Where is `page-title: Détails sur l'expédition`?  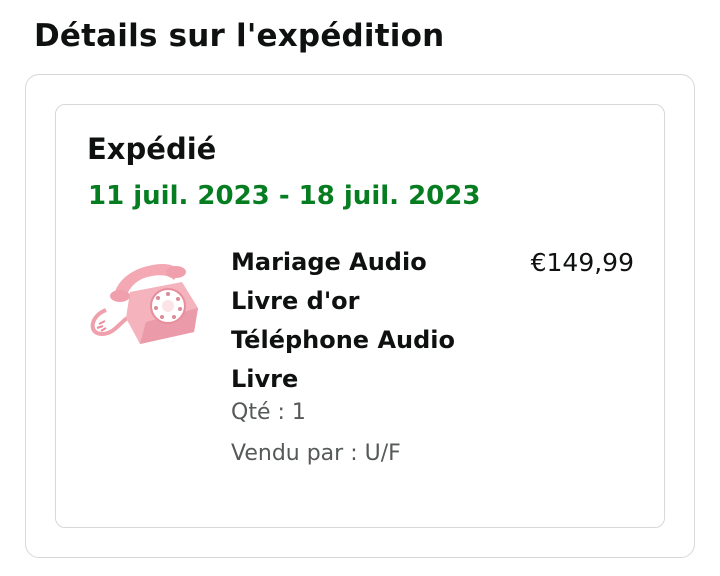 page-title: Détails sur l'expédition is located at coordinates (239, 36).